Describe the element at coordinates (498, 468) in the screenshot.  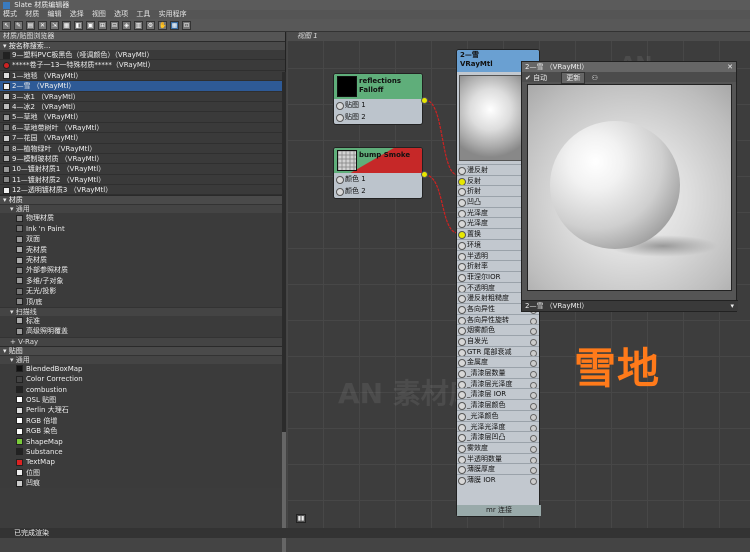
I see `slot-thin-film-thickness: 薄膜厚度` at that location.